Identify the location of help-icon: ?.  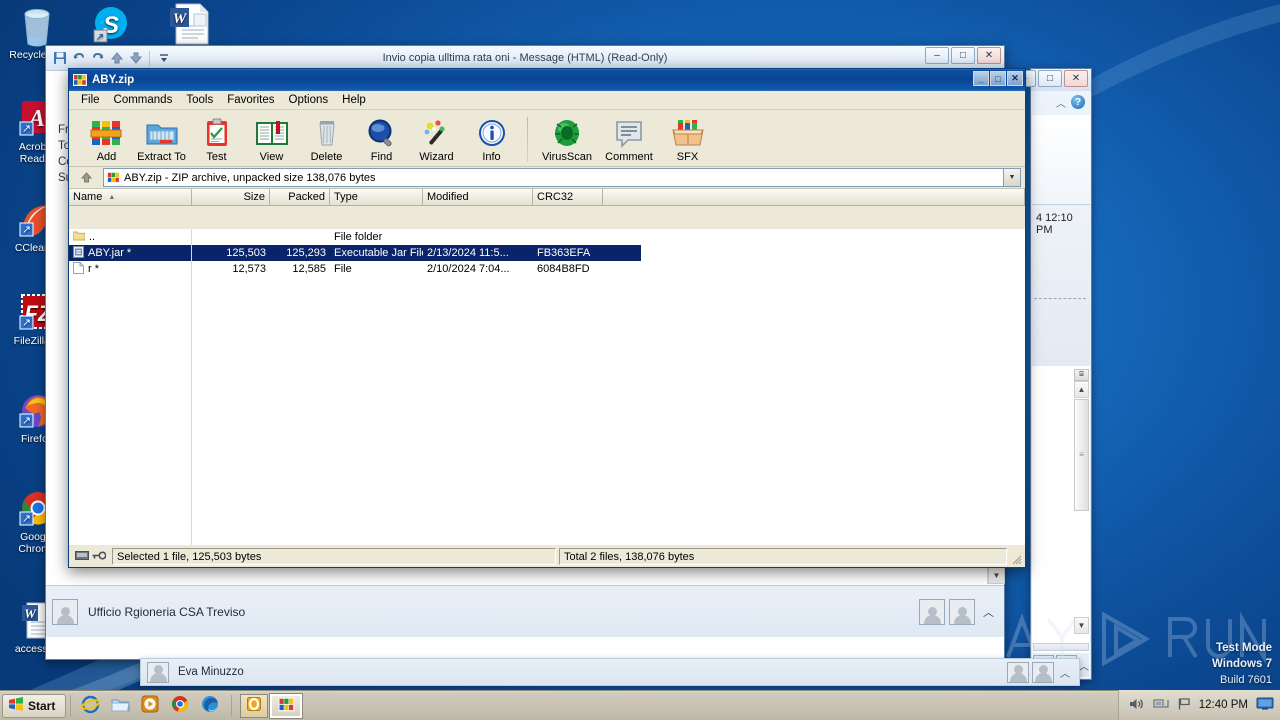
(1078, 102).